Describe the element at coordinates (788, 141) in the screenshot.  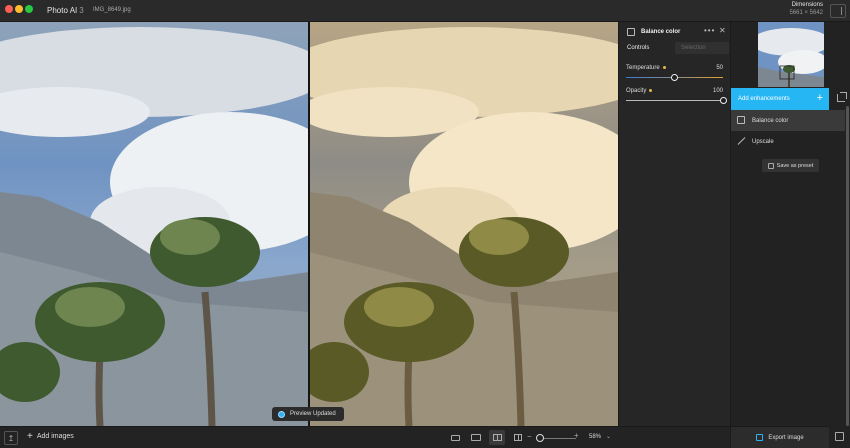
I see `enhancement-item-upscale: Upscale` at that location.